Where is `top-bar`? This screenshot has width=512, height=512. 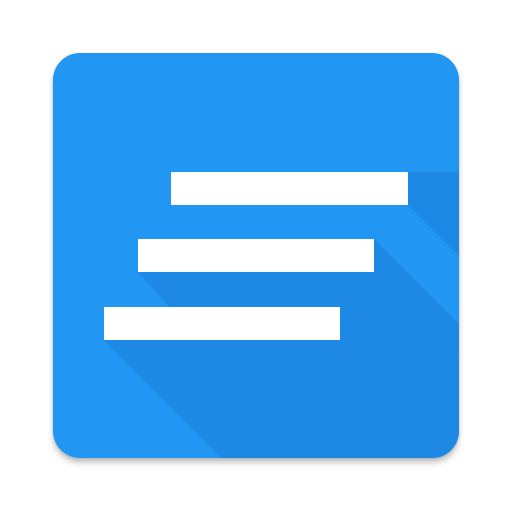
top-bar is located at coordinates (289, 188).